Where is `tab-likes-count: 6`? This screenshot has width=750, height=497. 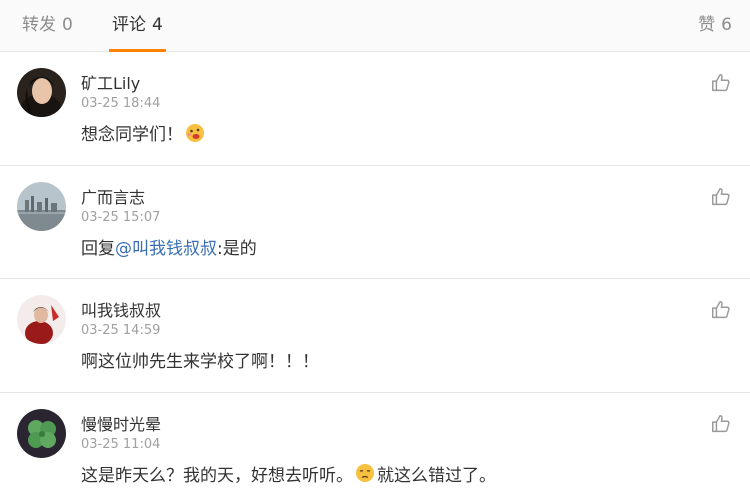
tab-likes-count: 6 is located at coordinates (726, 25).